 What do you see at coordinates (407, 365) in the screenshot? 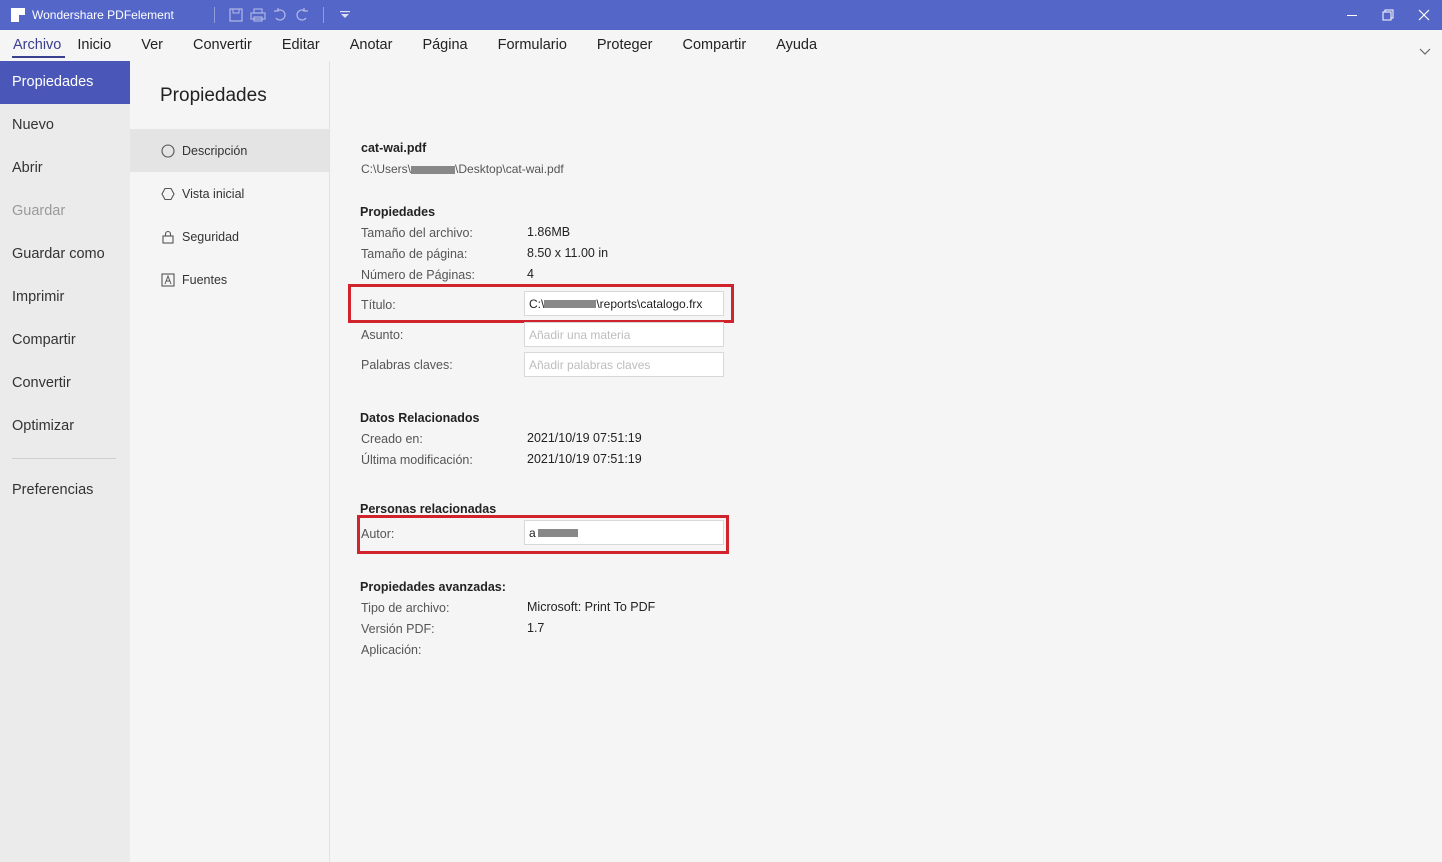
I see `keywords-label: Palabras claves:` at bounding box center [407, 365].